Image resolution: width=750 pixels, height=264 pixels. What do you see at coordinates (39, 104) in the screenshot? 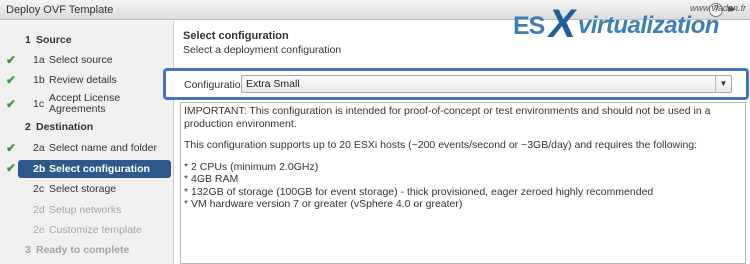
I see `step-number: 1c` at bounding box center [39, 104].